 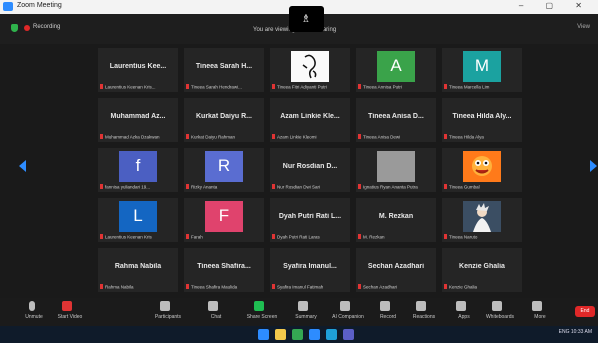 I want to click on participant-caption-text: Kurkat Daiyu Rahman, so click(x=213, y=137).